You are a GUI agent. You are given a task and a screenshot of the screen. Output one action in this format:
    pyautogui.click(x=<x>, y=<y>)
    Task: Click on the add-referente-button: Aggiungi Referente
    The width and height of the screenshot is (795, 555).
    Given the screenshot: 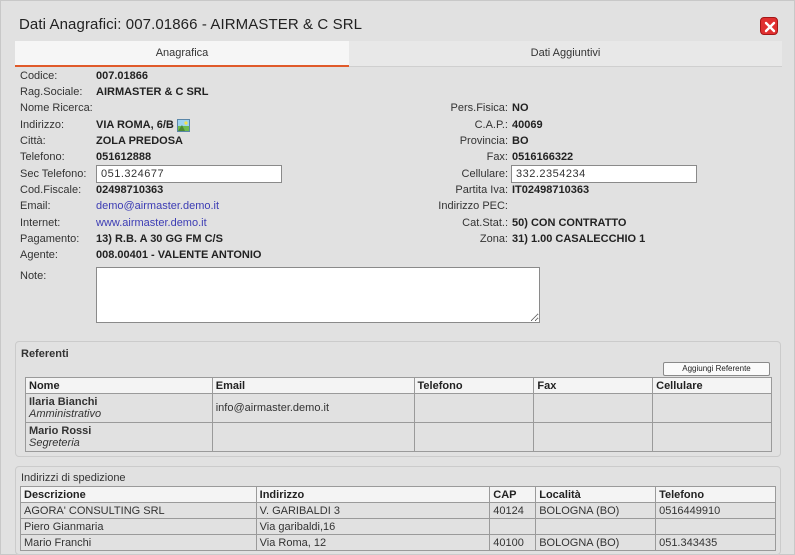 What is the action you would take?
    pyautogui.click(x=716, y=369)
    